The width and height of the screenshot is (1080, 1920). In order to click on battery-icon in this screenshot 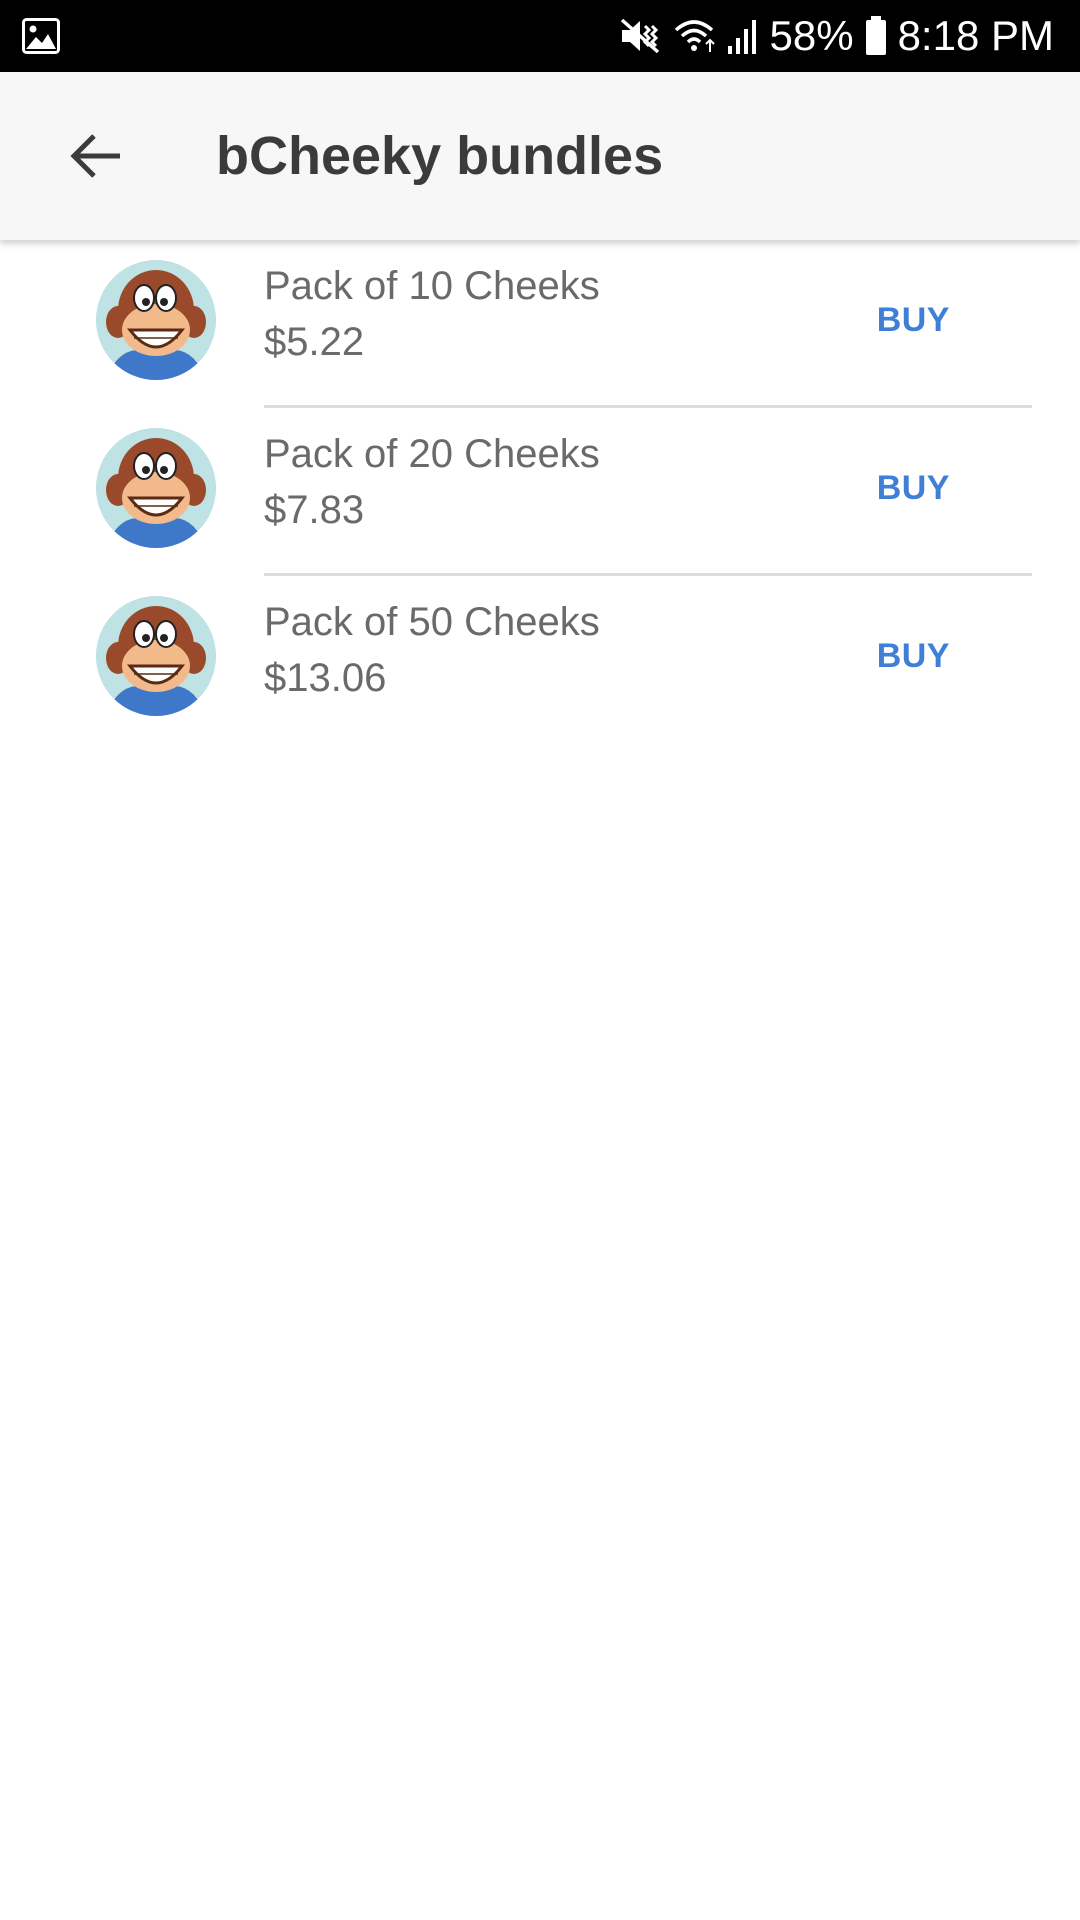, I will do `click(876, 36)`.